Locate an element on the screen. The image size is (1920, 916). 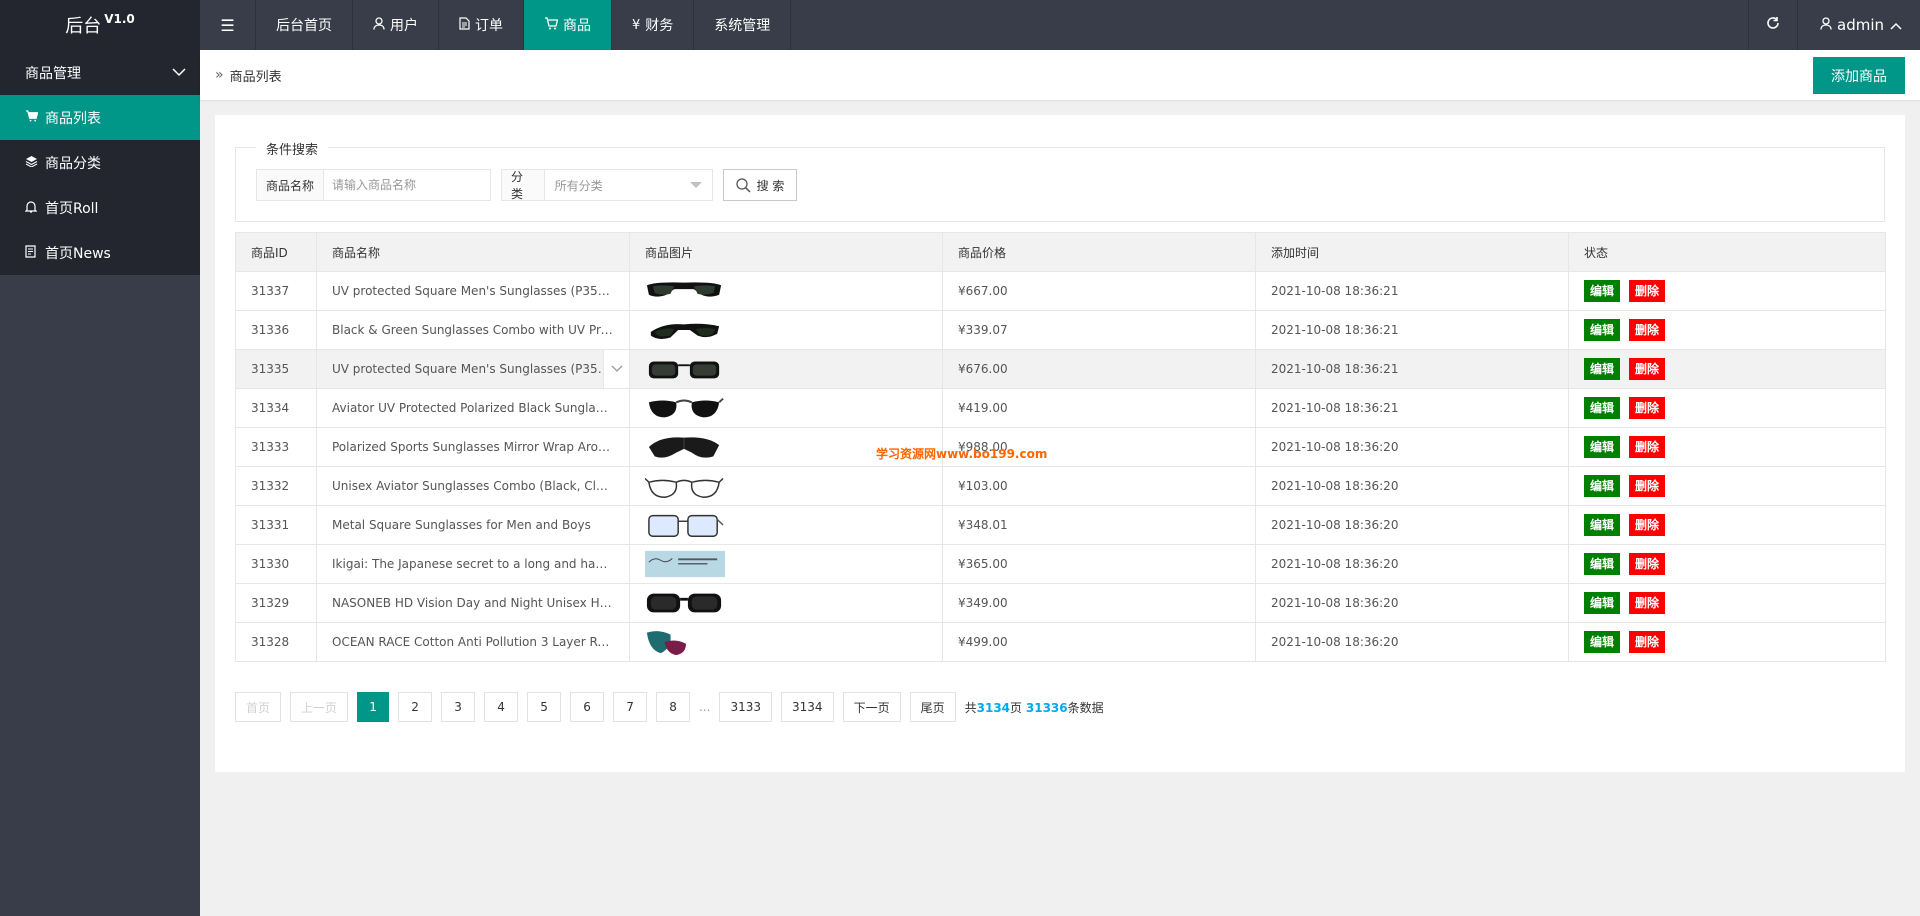
sidebar-item-roll: 首页Roll is located at coordinates (100, 207).